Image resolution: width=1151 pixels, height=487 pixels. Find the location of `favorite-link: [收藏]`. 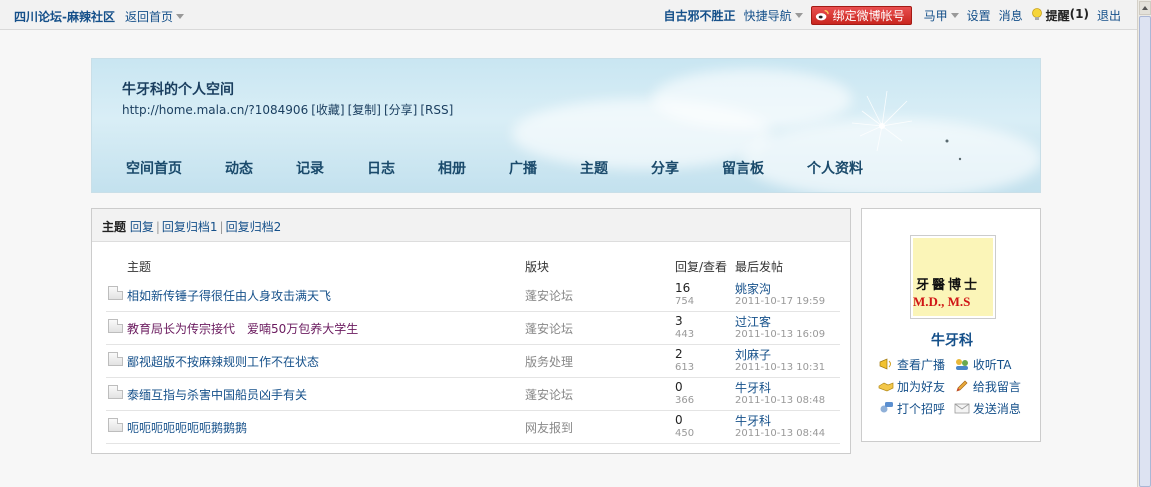

favorite-link: [收藏] is located at coordinates (327, 110).